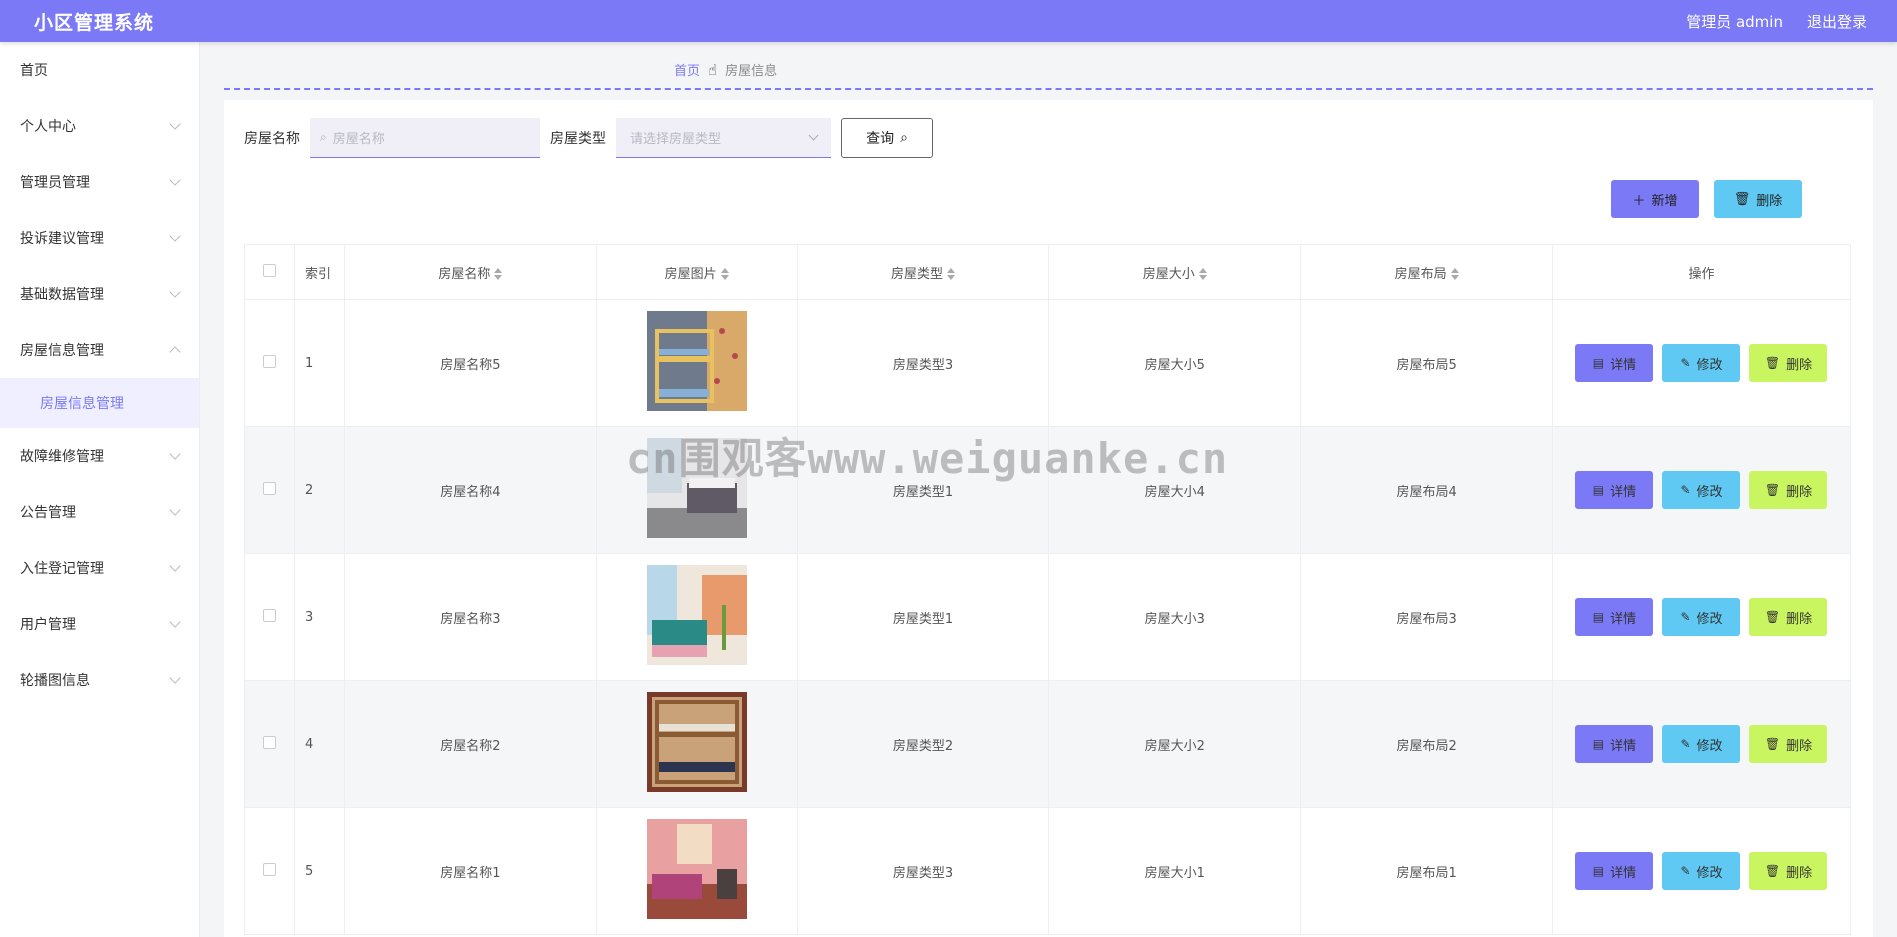 The image size is (1897, 937). I want to click on search-icon: ⌕, so click(904, 138).